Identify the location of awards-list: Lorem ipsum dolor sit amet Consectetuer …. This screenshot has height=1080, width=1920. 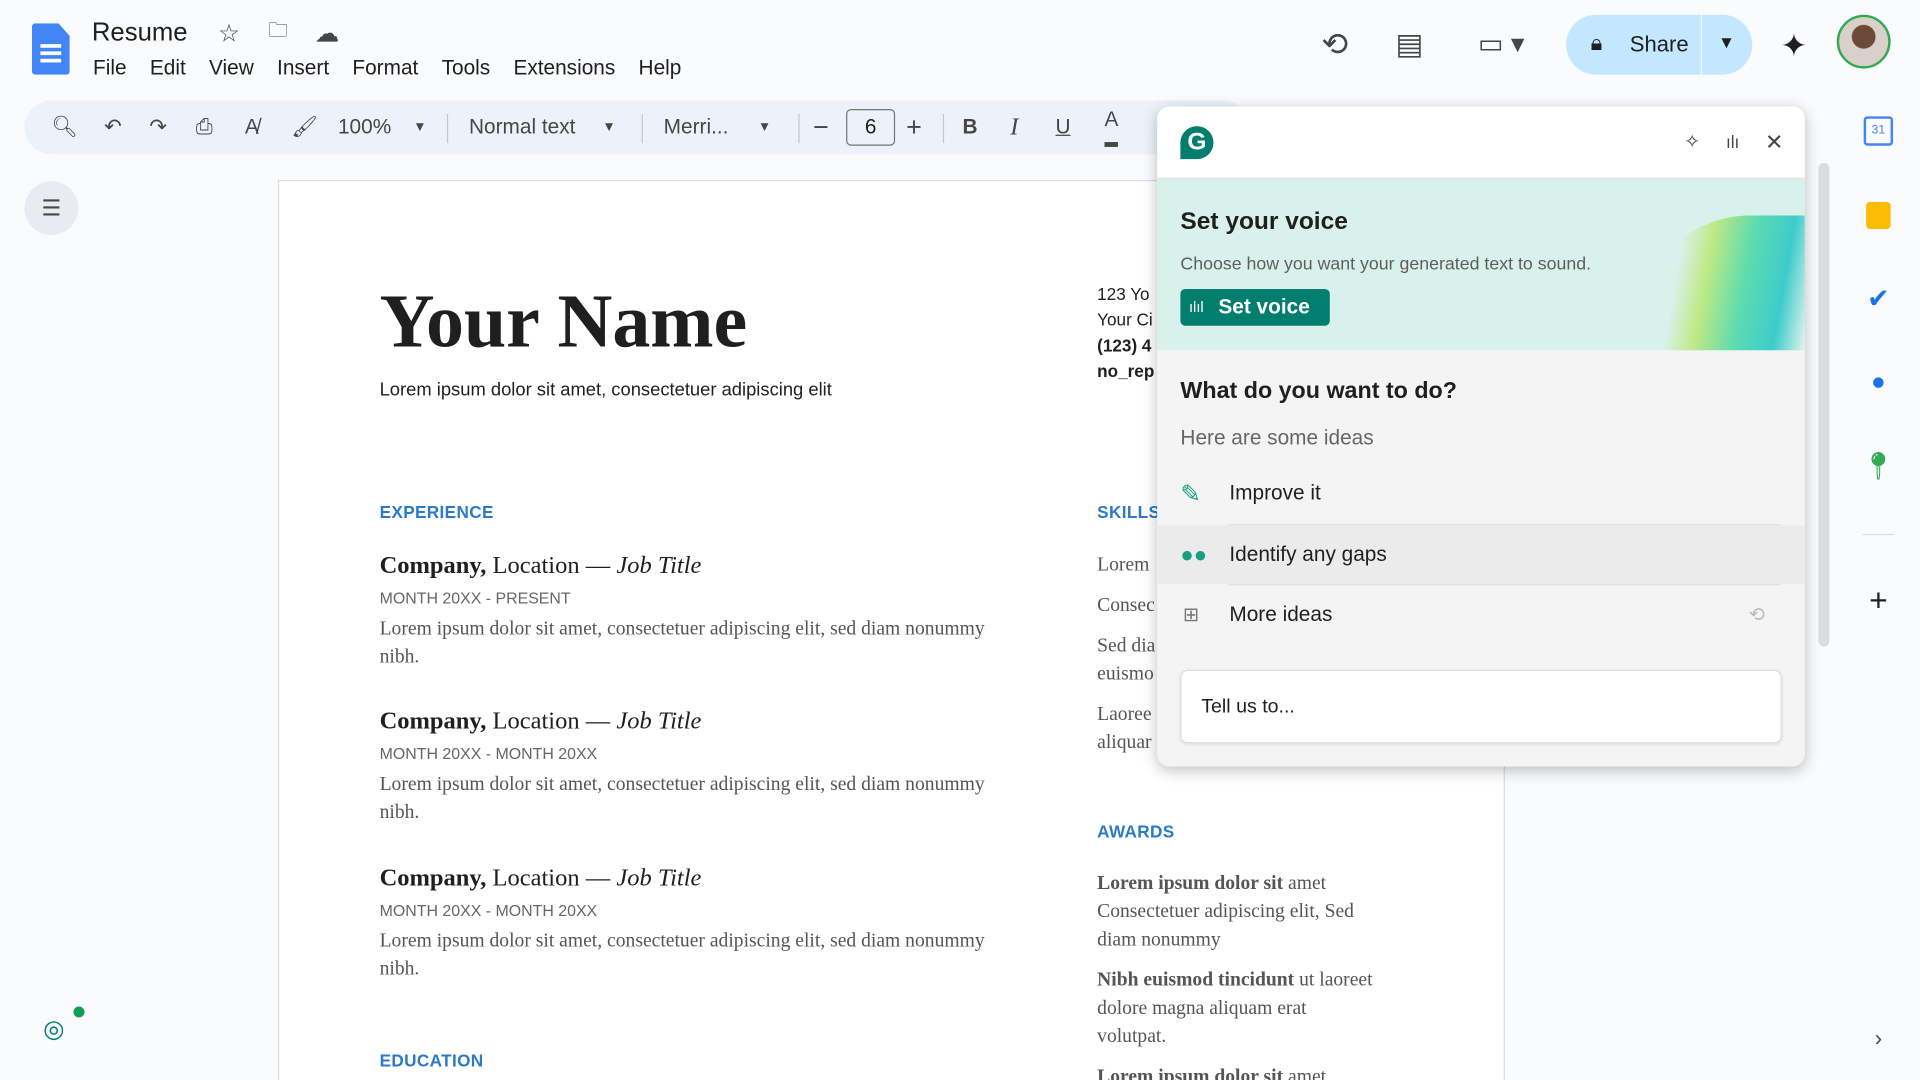
(1235, 974).